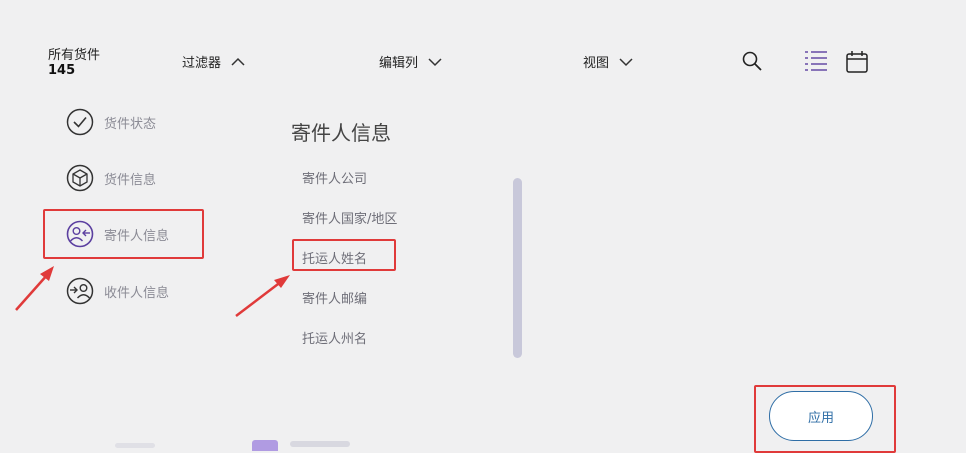  I want to click on apply-button-label: 应用, so click(820, 418).